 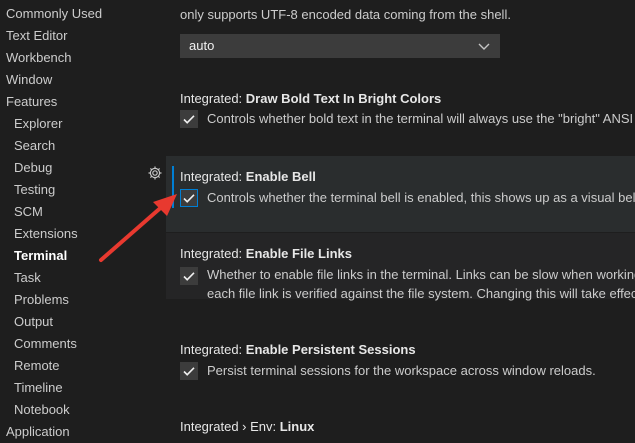 I want to click on chevron-down-icon, so click(x=484, y=49).